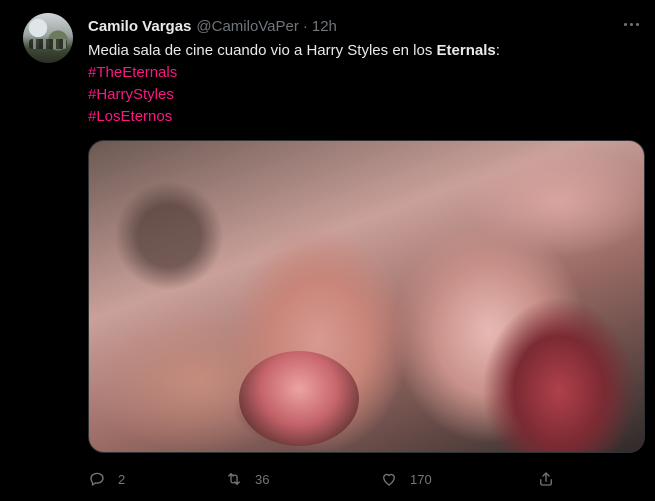  I want to click on avatar, so click(48, 38).